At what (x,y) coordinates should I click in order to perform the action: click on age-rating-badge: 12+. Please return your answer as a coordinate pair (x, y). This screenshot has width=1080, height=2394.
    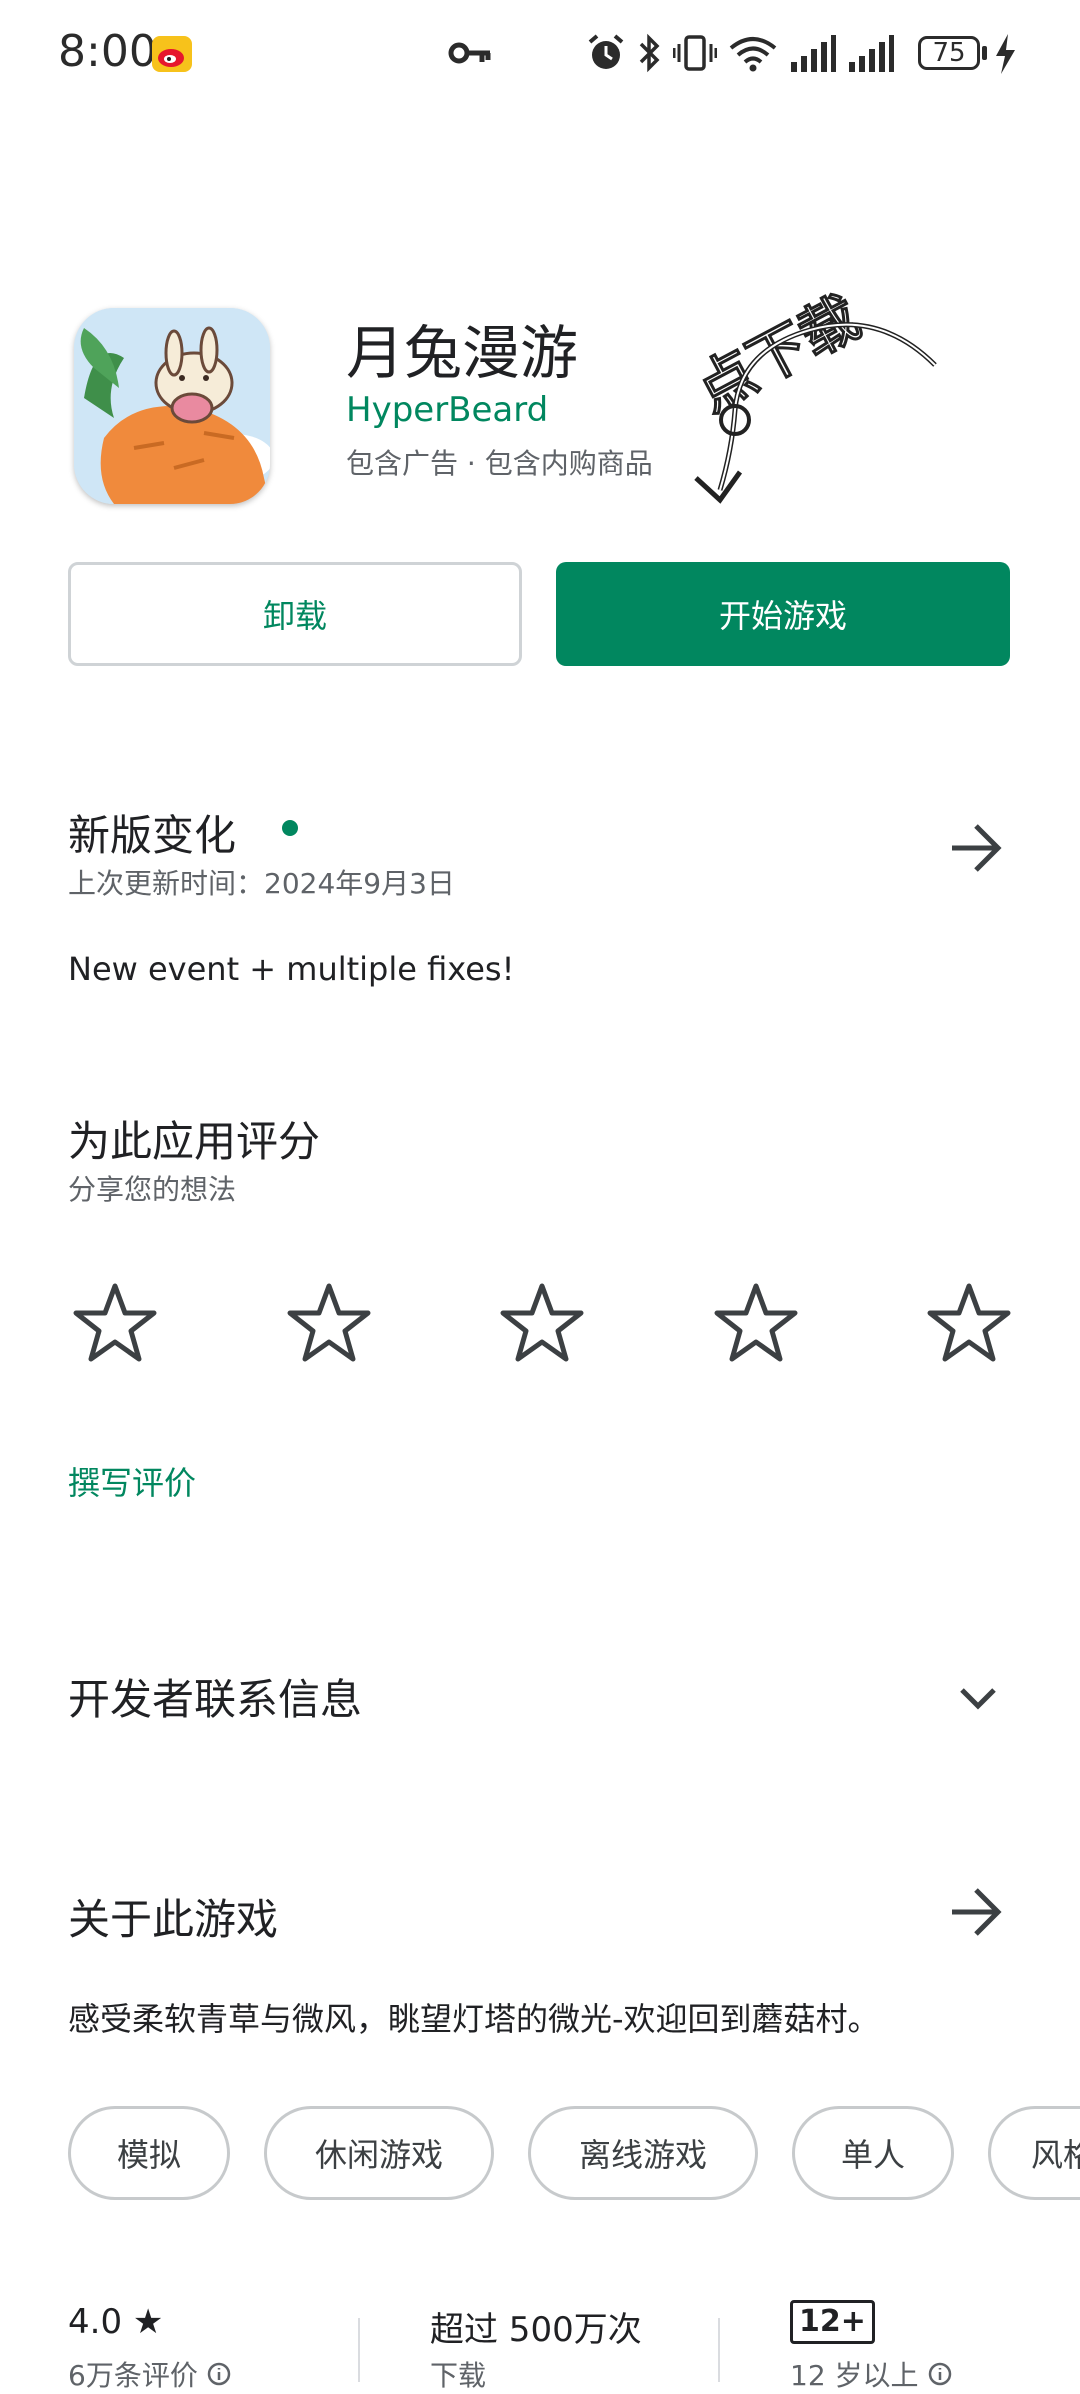
    Looking at the image, I should click on (832, 2322).